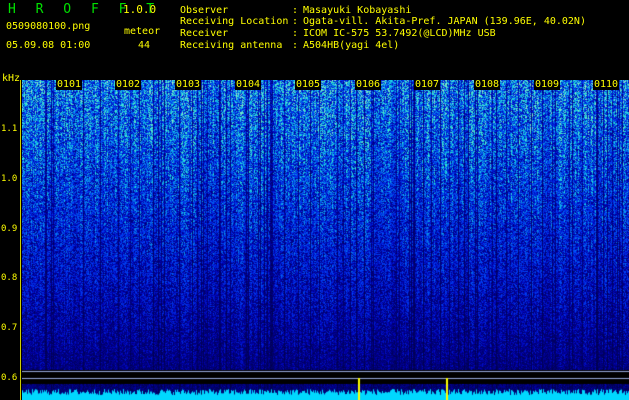  I want to click on info-value-observer: Masayuki Kobayashi, so click(357, 10).